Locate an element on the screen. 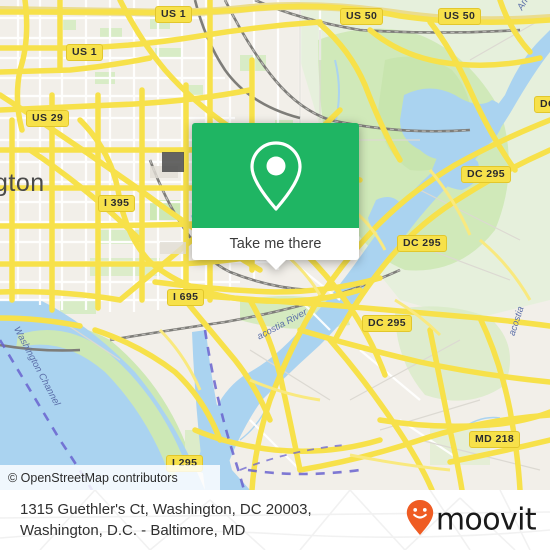 Image resolution: width=550 pixels, height=550 pixels. destination-info-card: Take me there is located at coordinates (275, 196).